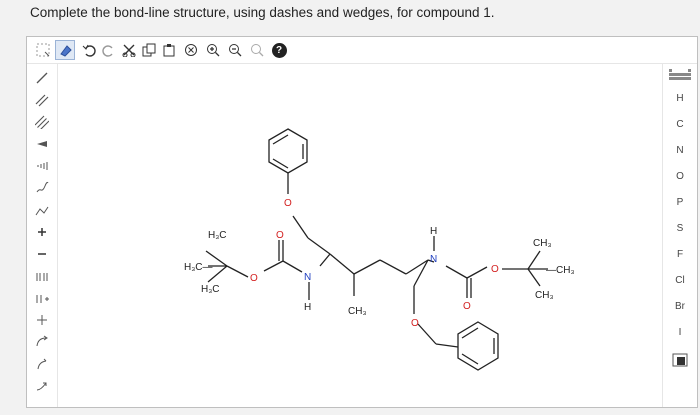 The image size is (700, 415). Describe the element at coordinates (42, 386) in the screenshot. I see `reaction-arrow-icon` at that location.